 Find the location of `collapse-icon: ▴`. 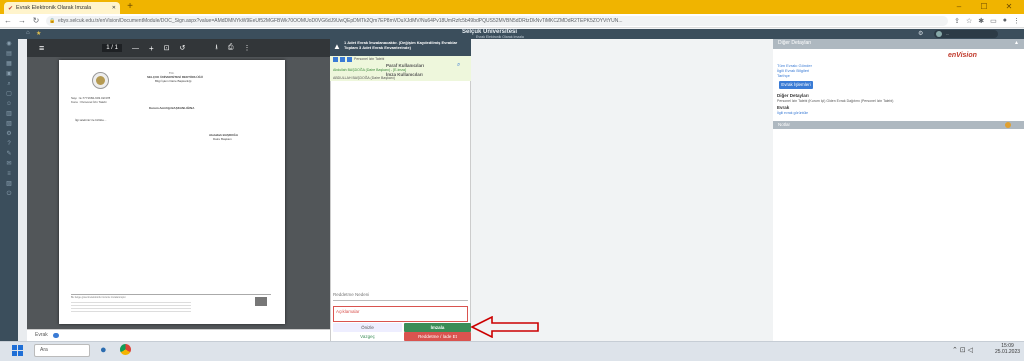

collapse-icon: ▴ is located at coordinates (1016, 42).